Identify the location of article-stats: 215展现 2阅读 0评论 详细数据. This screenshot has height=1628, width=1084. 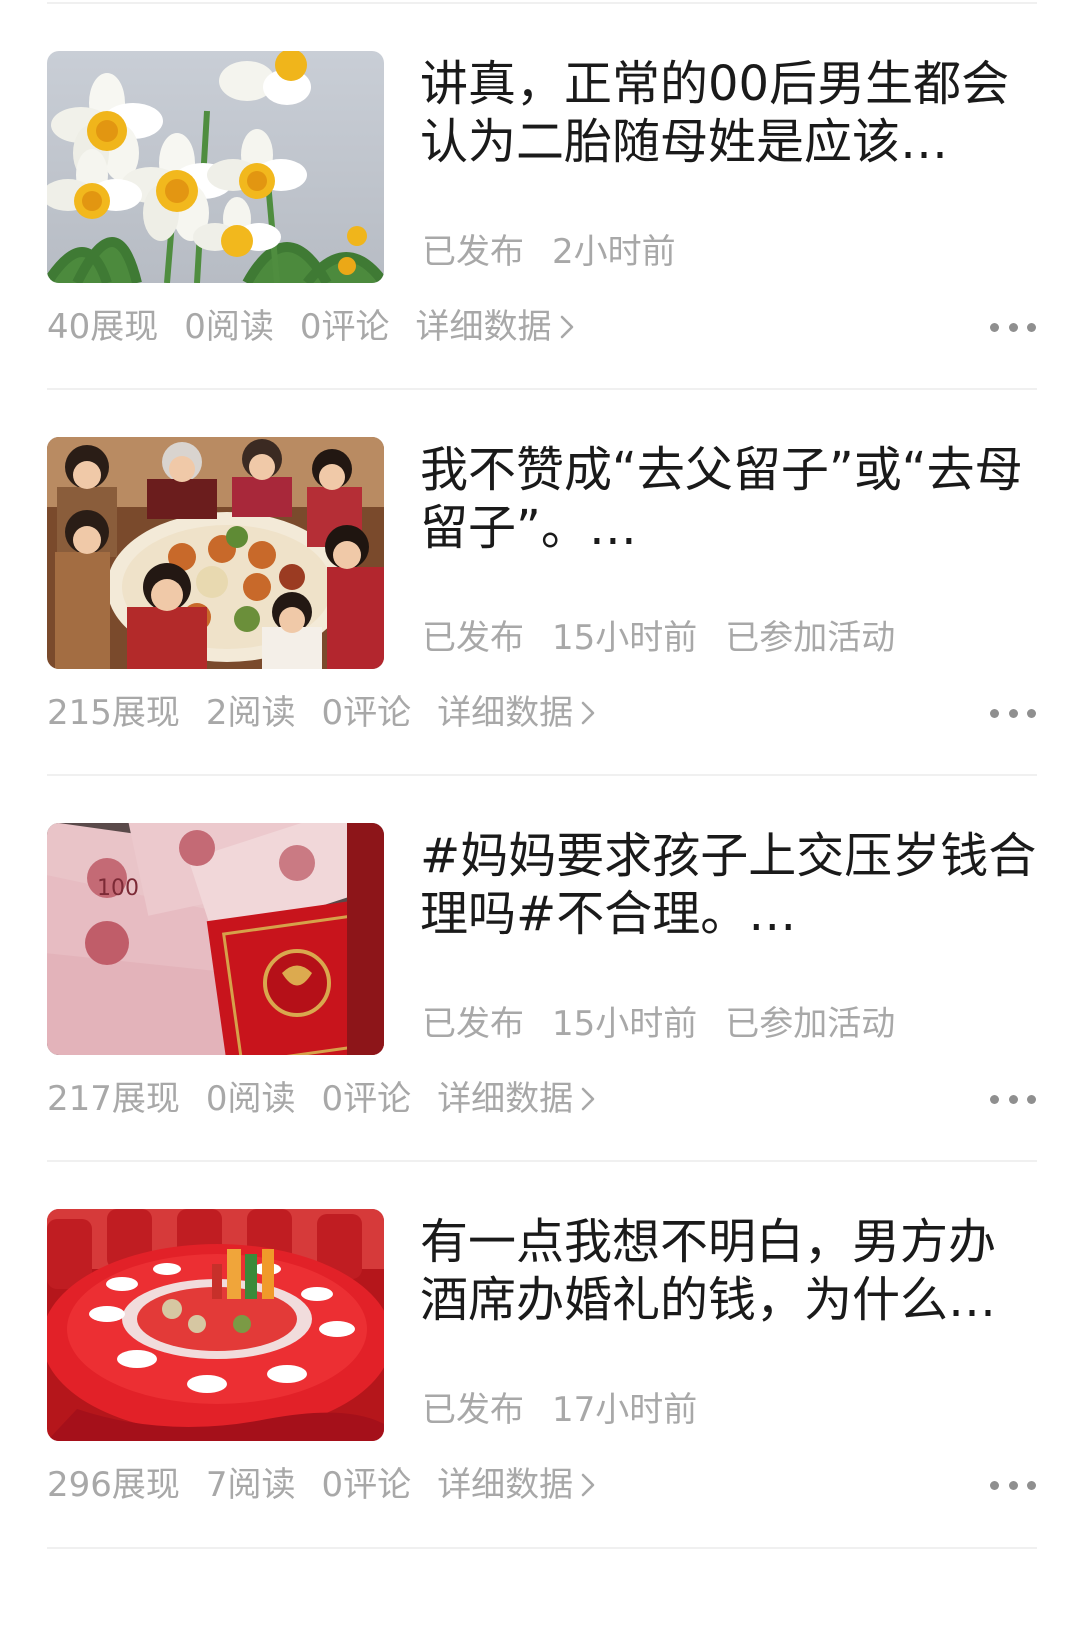
(322, 713).